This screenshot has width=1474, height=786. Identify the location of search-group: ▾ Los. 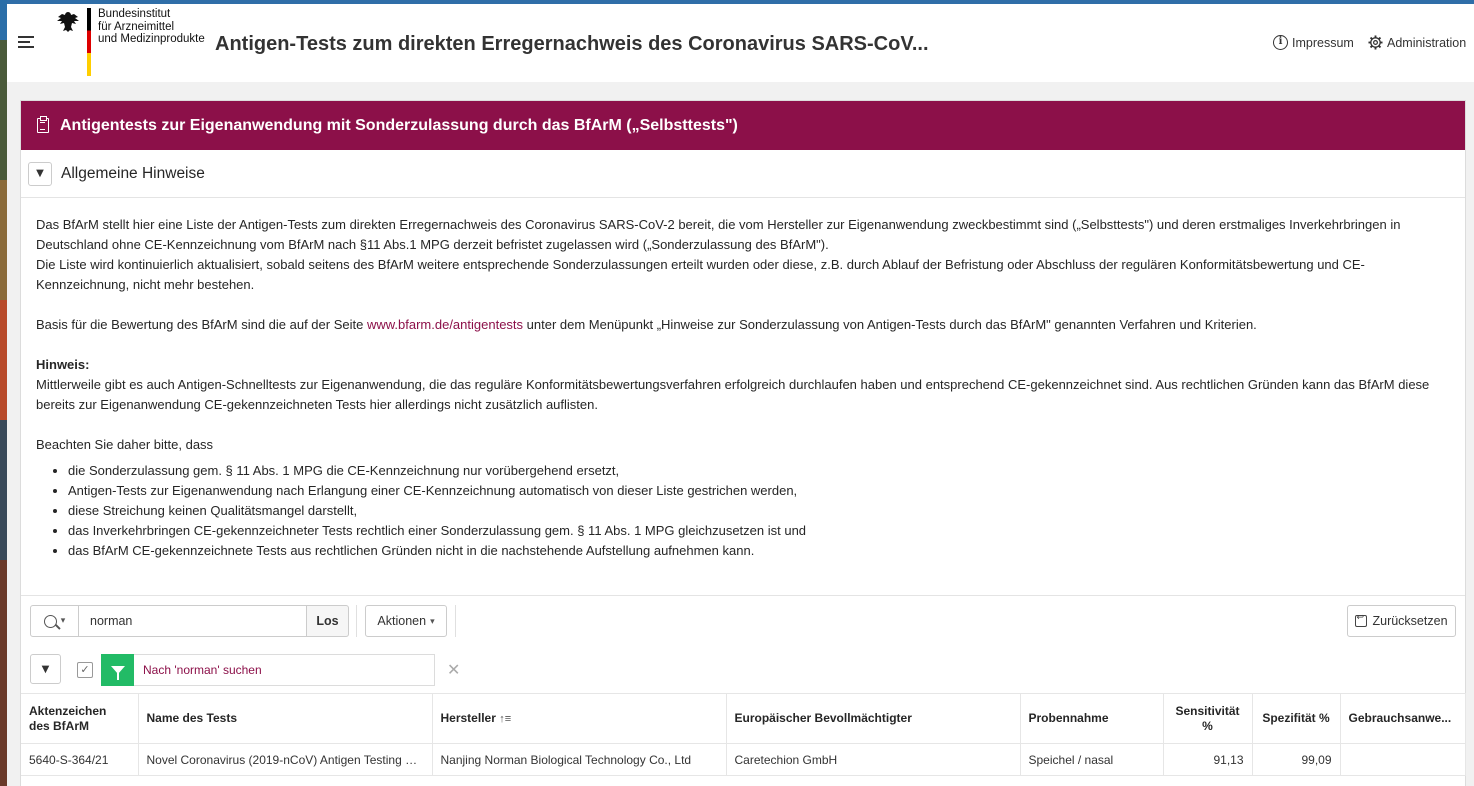
(189, 621).